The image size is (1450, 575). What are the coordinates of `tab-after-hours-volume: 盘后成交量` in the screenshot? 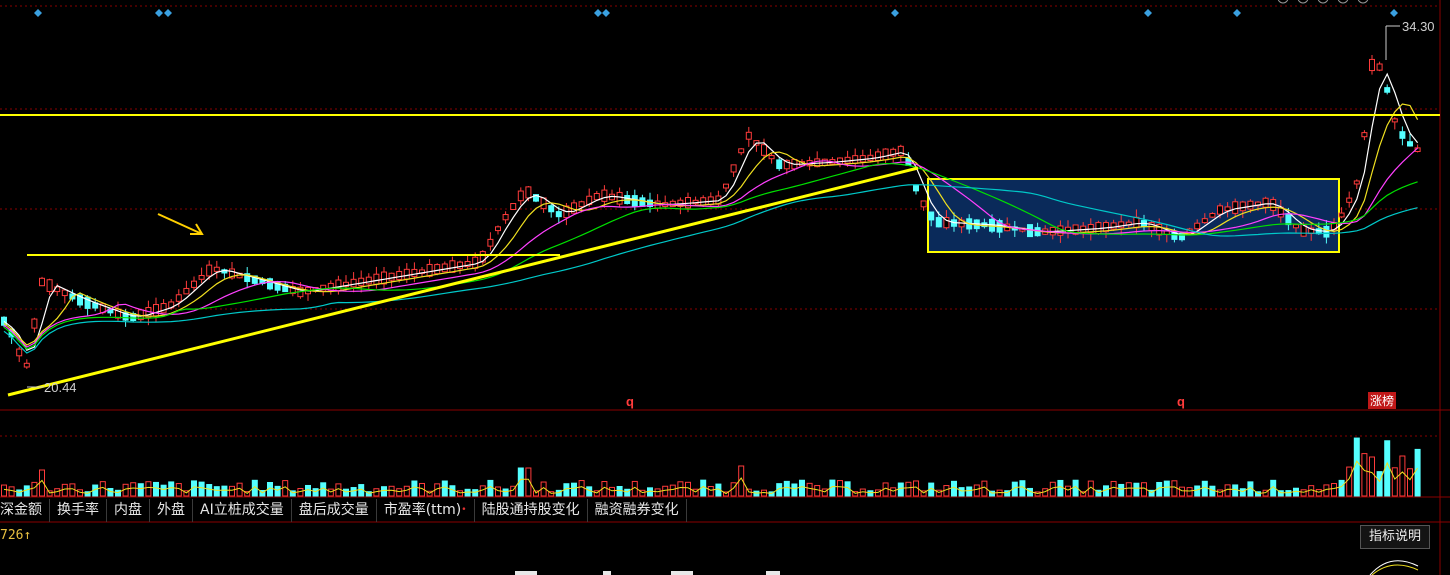 It's located at (334, 510).